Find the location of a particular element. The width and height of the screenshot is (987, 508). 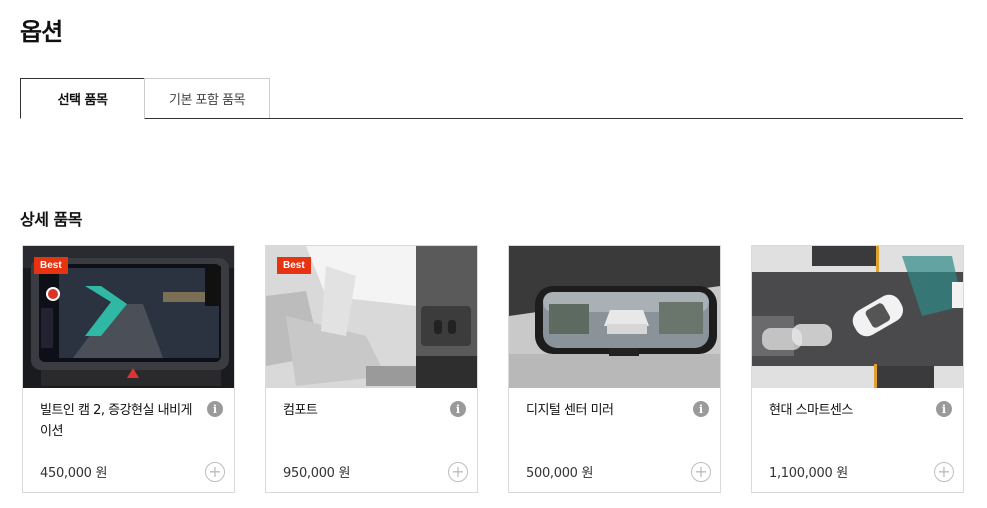

option-price: 500,000 원 is located at coordinates (560, 473).